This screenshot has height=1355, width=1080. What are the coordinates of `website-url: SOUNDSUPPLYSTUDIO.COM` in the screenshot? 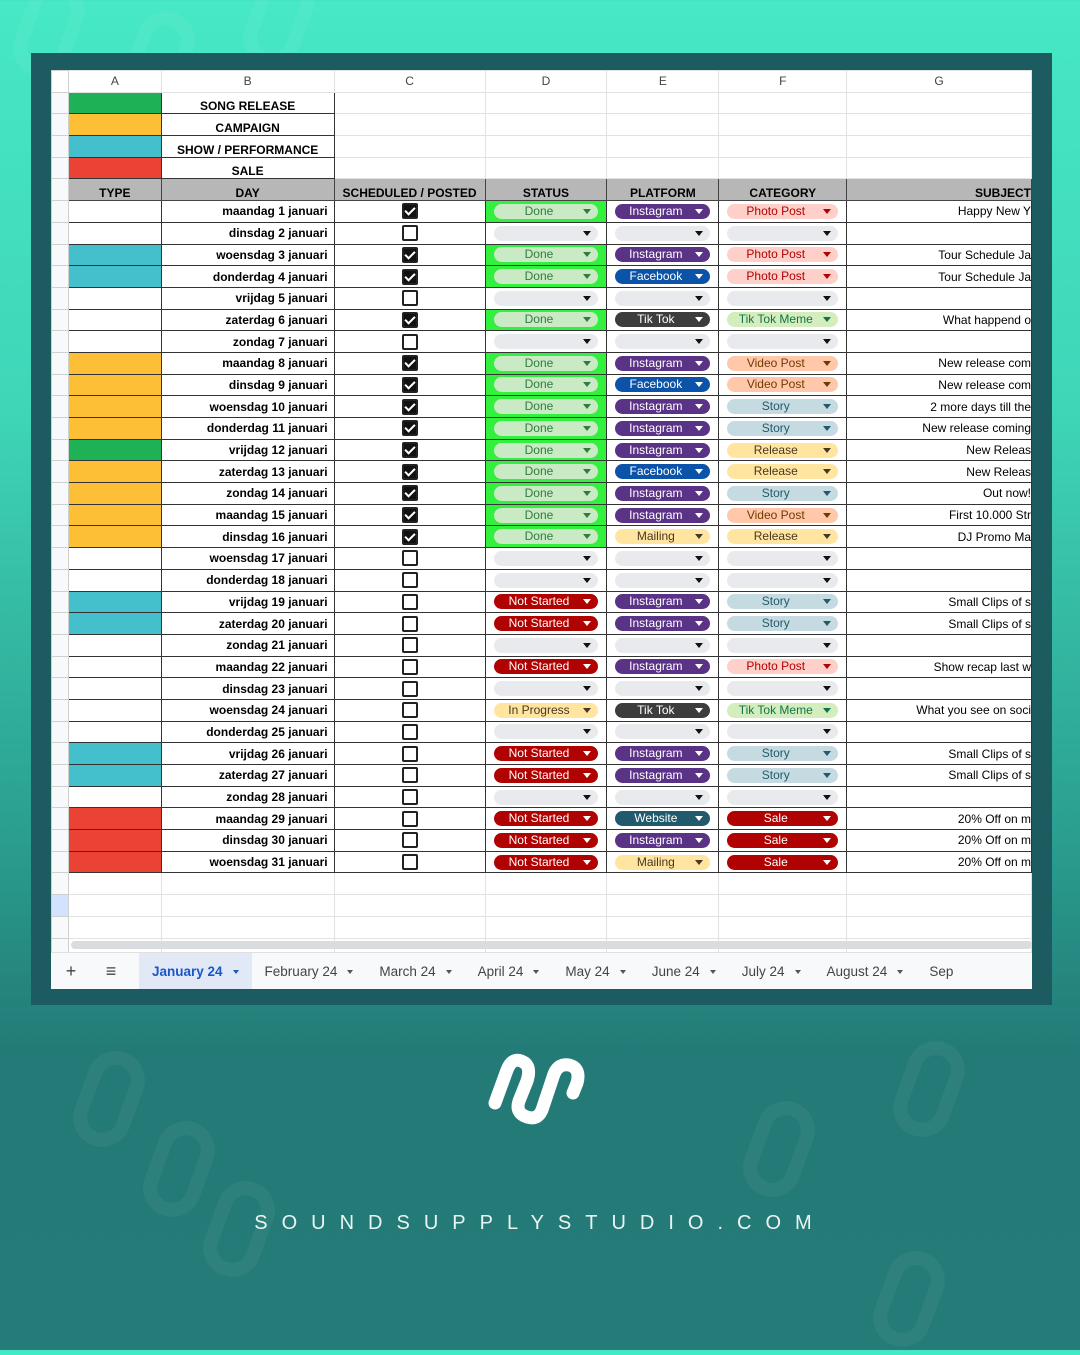 It's located at (540, 1223).